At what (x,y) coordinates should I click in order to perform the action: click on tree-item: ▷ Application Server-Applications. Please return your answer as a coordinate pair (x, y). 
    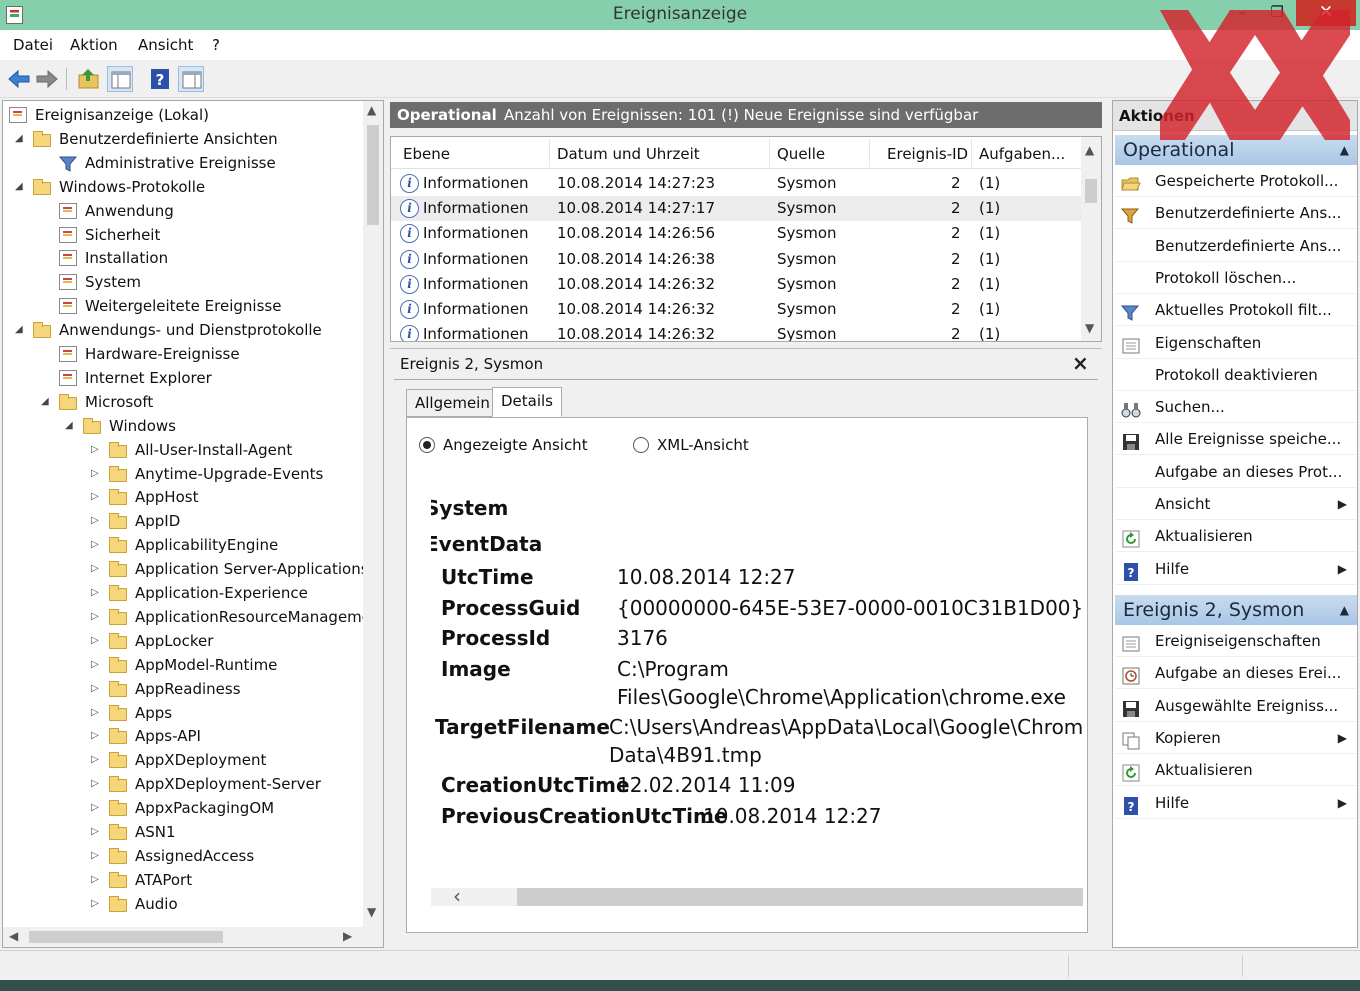
    Looking at the image, I should click on (186, 569).